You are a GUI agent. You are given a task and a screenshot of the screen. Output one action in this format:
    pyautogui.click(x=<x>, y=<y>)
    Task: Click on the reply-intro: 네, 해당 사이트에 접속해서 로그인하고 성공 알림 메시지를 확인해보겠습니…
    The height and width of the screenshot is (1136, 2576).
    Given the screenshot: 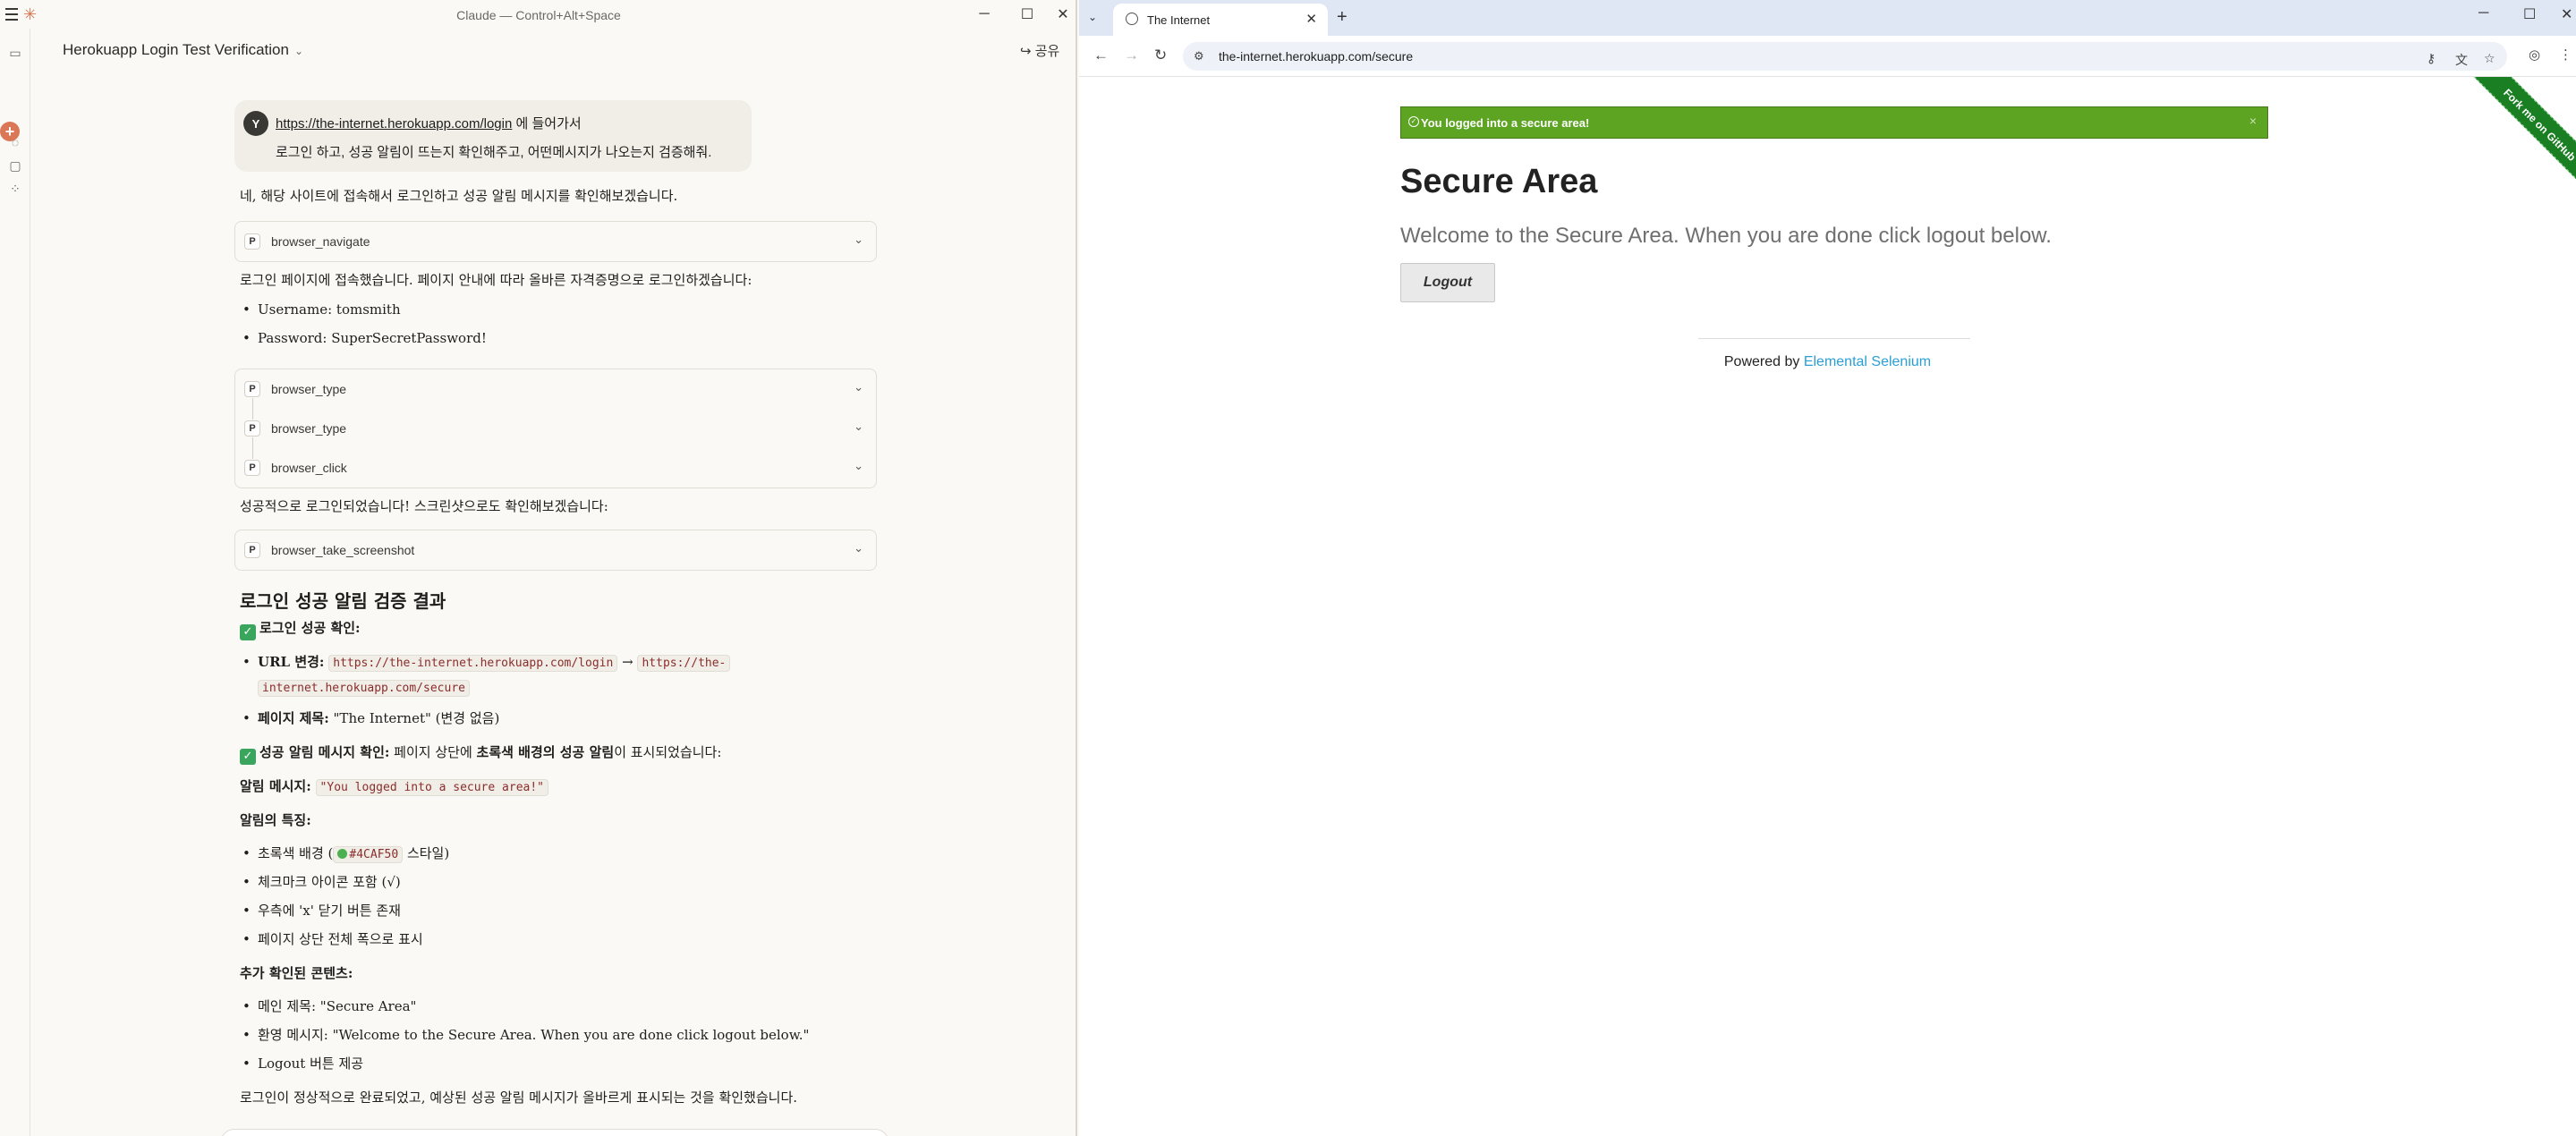 What is the action you would take?
    pyautogui.click(x=459, y=196)
    